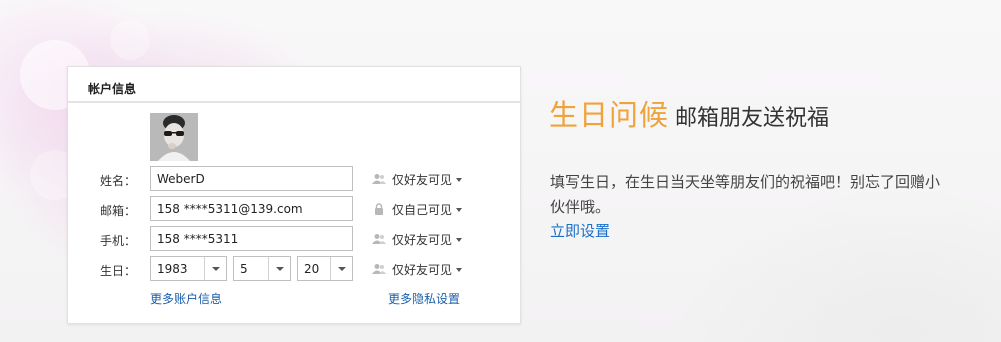  Describe the element at coordinates (580, 230) in the screenshot. I see `set-now-link: 立即设置` at that location.